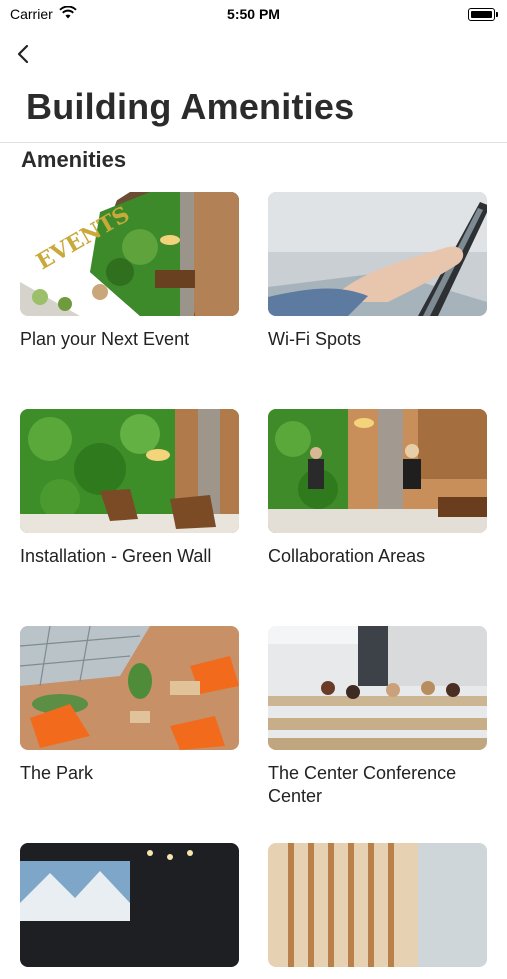 Image resolution: width=507 pixels, height=979 pixels. I want to click on section-title: Amenities, so click(74, 159).